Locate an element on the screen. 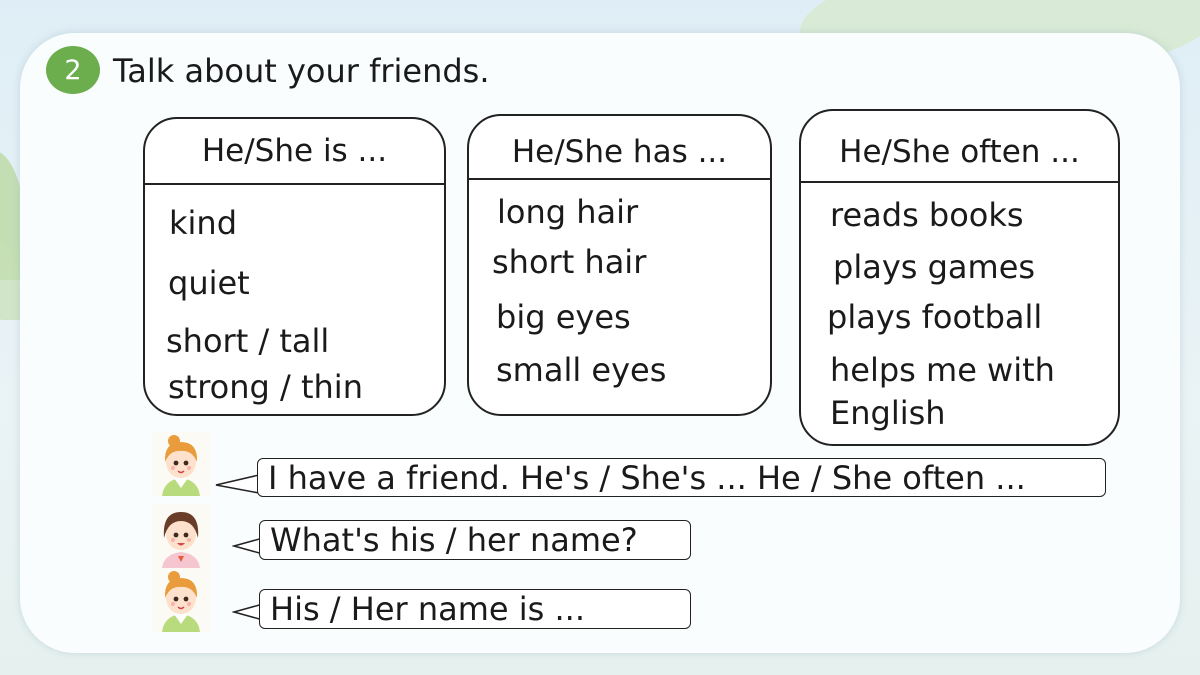 Image resolution: width=1200 pixels, height=675 pixels. word-item: strong / thin is located at coordinates (265, 387).